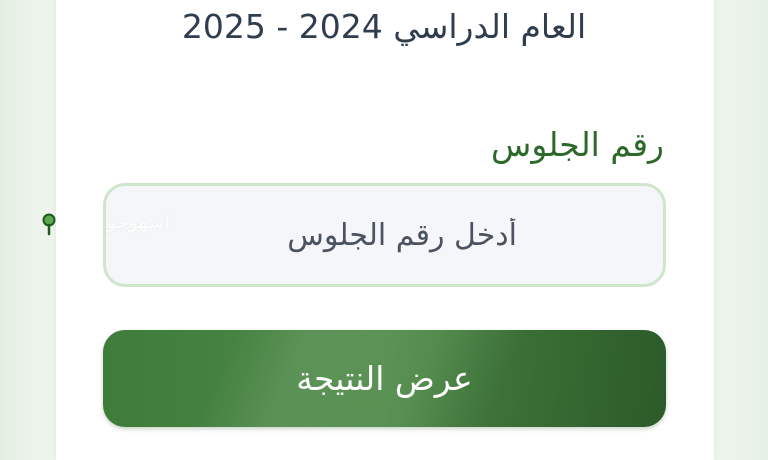 The height and width of the screenshot is (460, 768). What do you see at coordinates (577, 144) in the screenshot?
I see `seat-number-label: رقم الجلوس` at bounding box center [577, 144].